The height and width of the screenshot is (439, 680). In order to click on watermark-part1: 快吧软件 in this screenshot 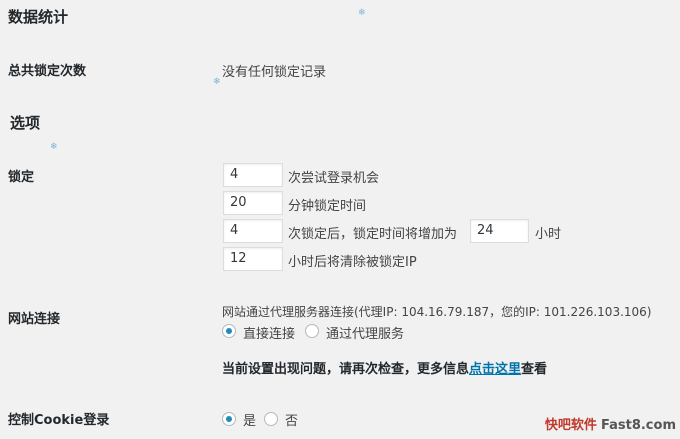, I will do `click(570, 425)`.